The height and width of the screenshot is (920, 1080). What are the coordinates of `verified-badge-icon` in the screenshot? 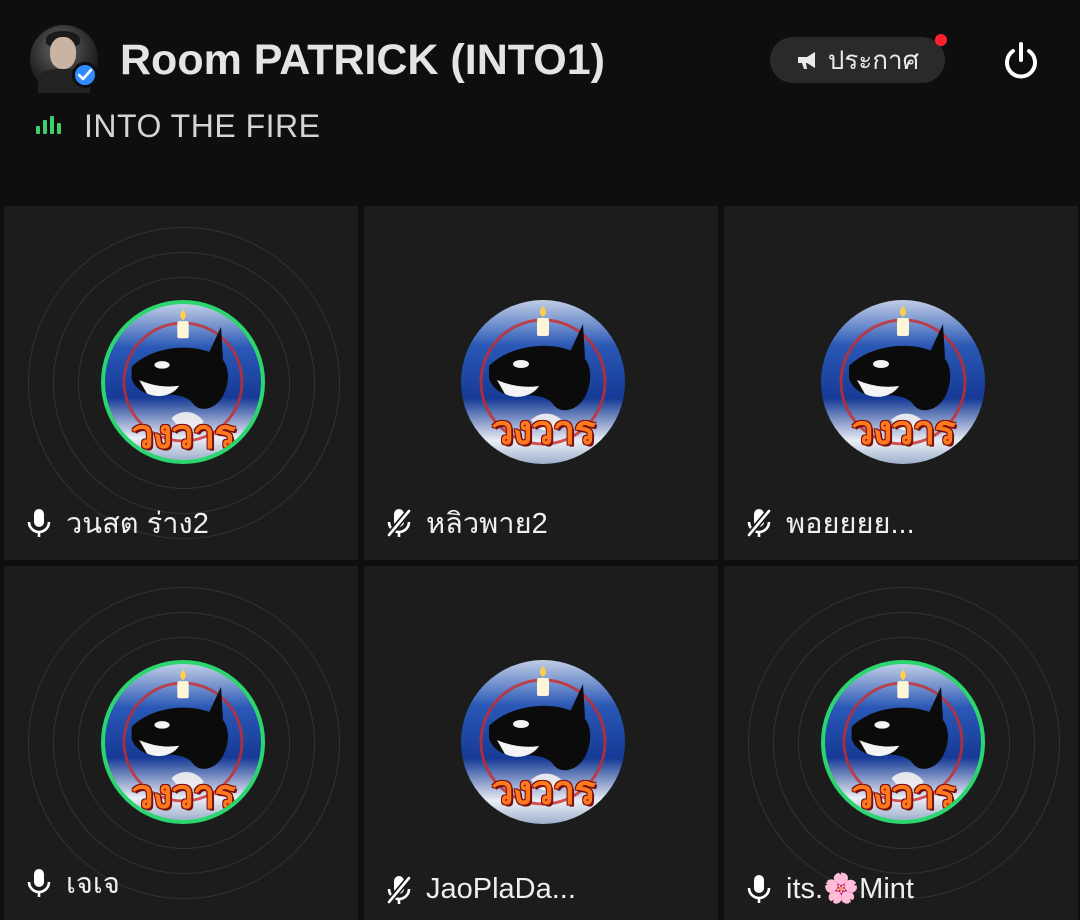 It's located at (85, 75).